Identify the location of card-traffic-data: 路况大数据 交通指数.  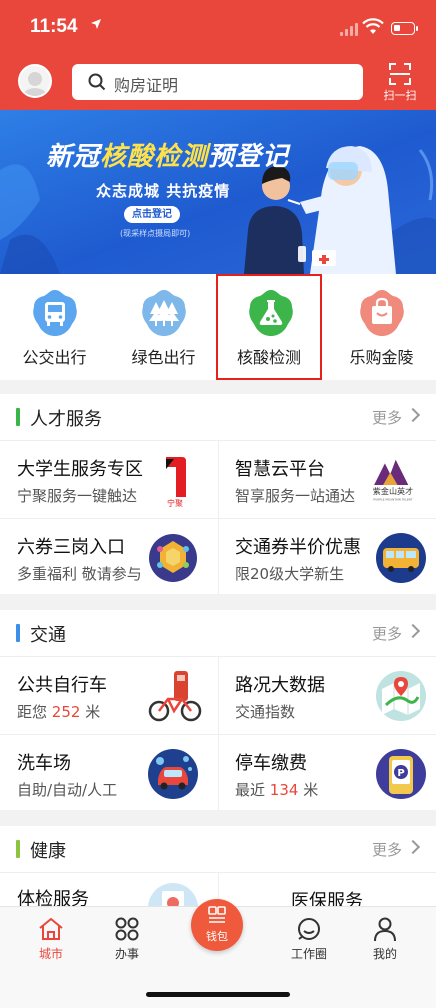
(327, 695).